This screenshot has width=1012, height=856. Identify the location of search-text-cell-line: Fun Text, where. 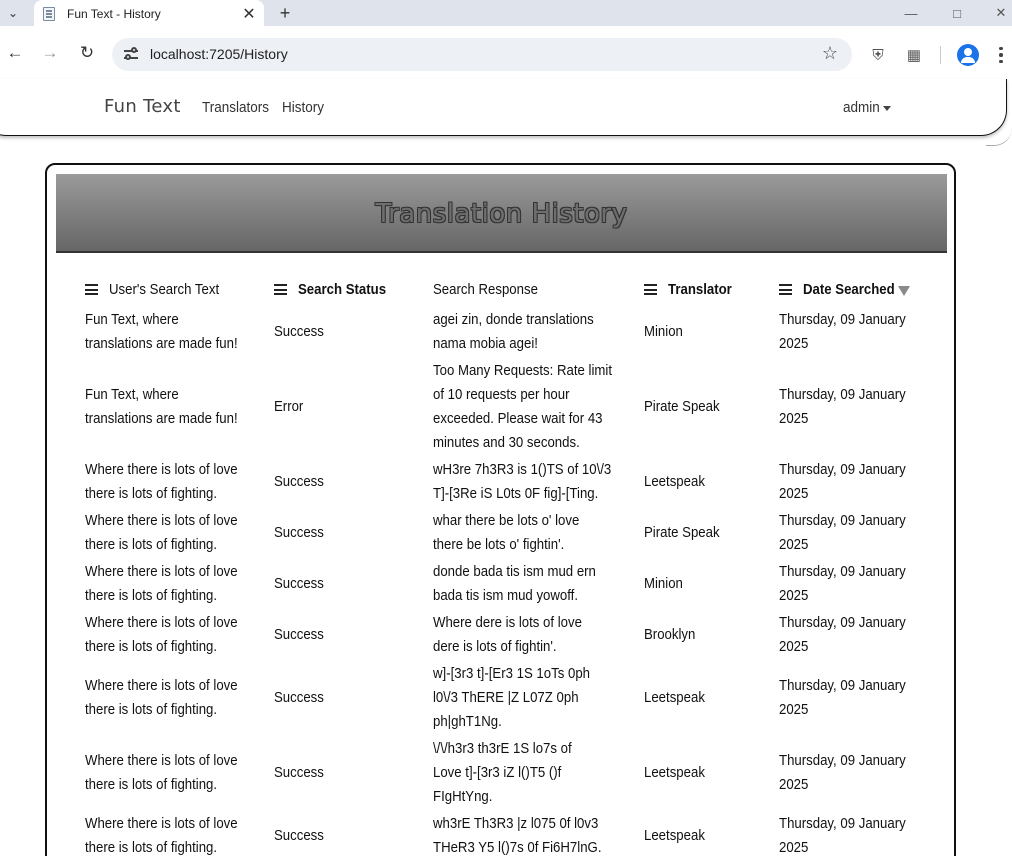
(132, 394).